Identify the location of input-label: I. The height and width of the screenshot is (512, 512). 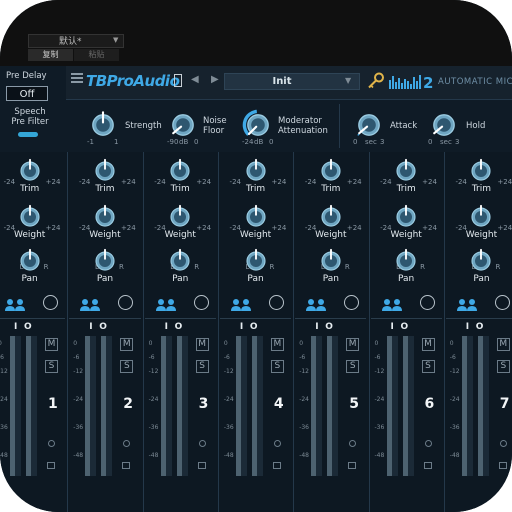
(91, 327).